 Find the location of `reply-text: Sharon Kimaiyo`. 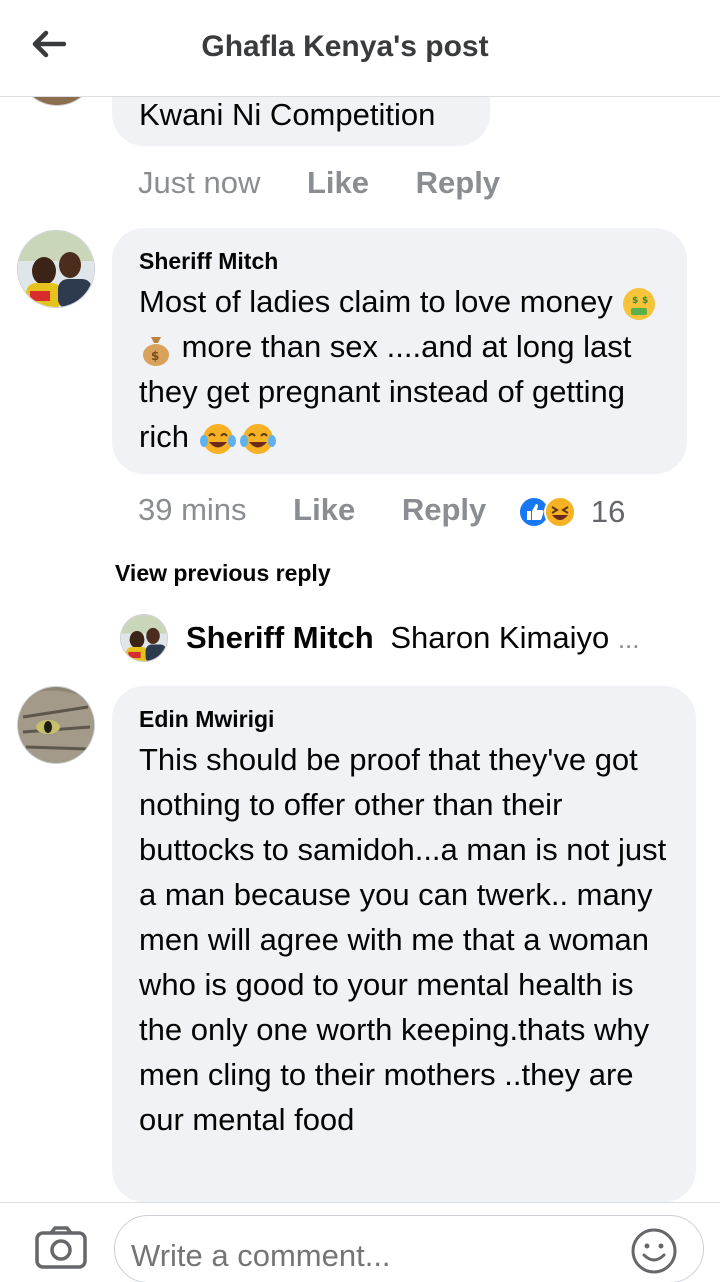

reply-text: Sharon Kimaiyo is located at coordinates (500, 637).